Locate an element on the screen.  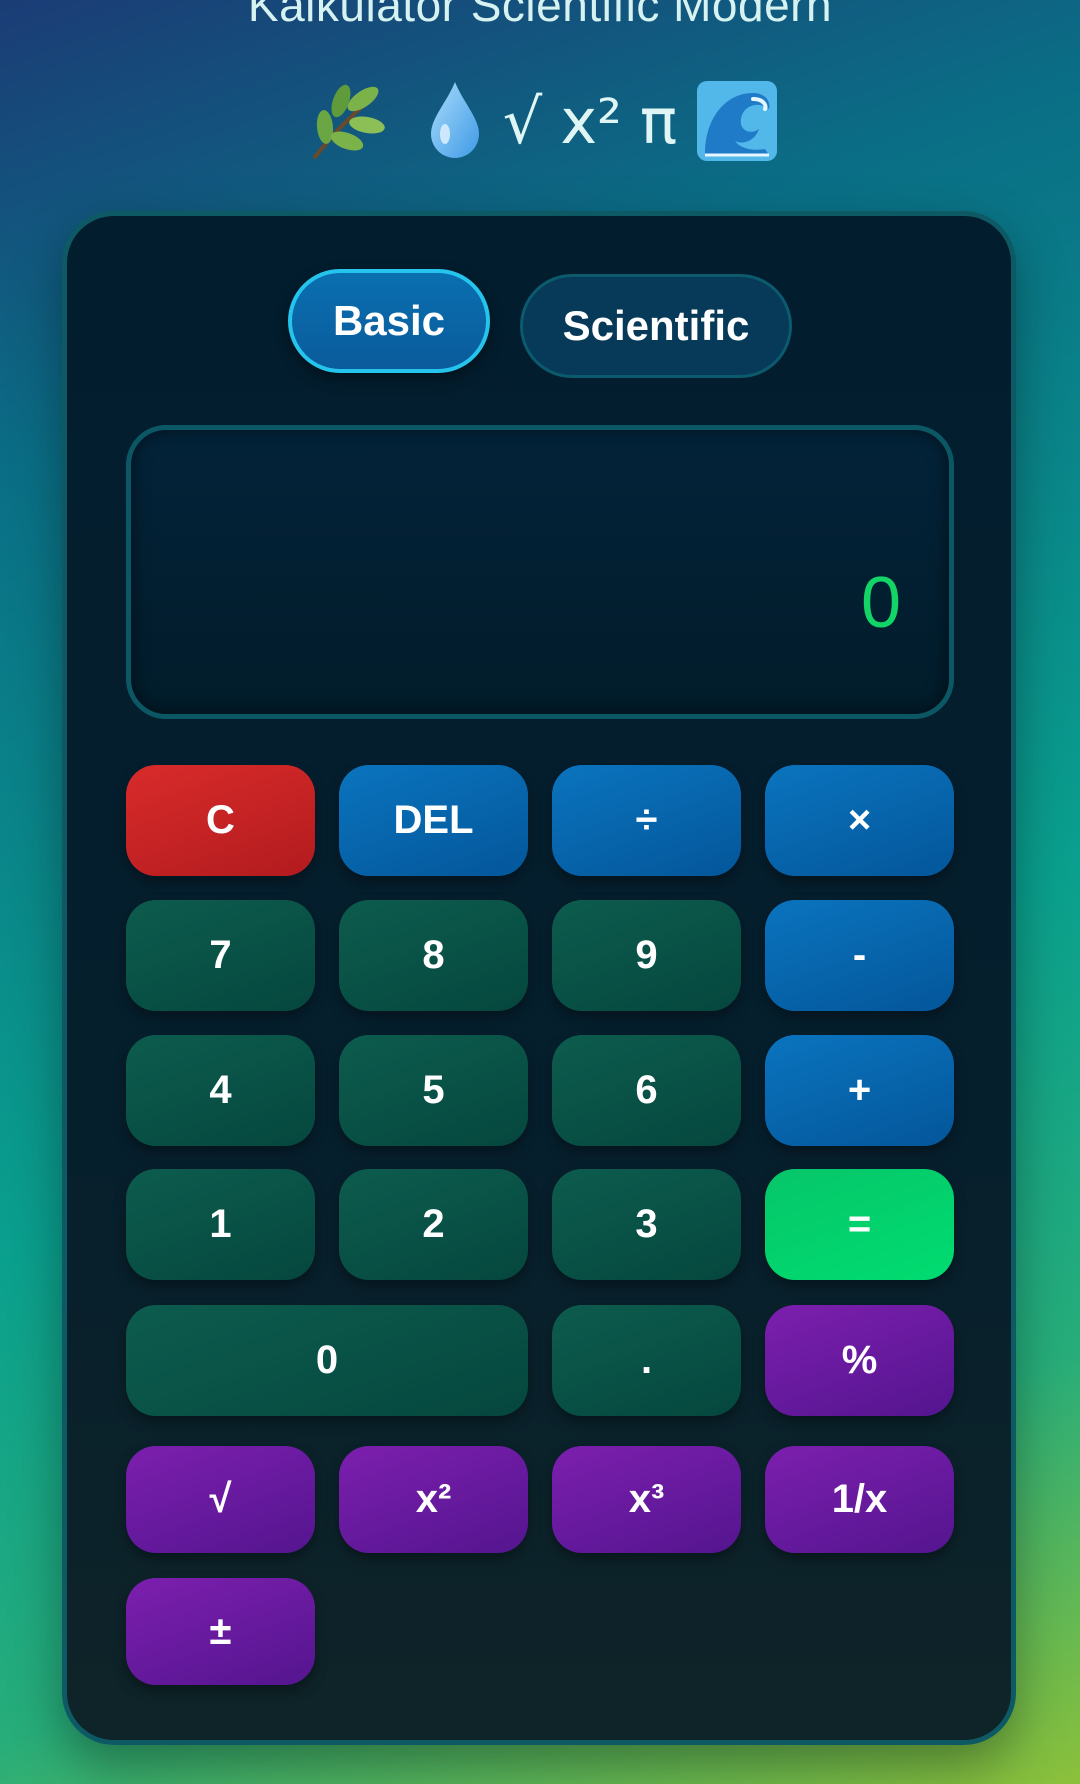
leaf-emoji-icon is located at coordinates (344, 121).